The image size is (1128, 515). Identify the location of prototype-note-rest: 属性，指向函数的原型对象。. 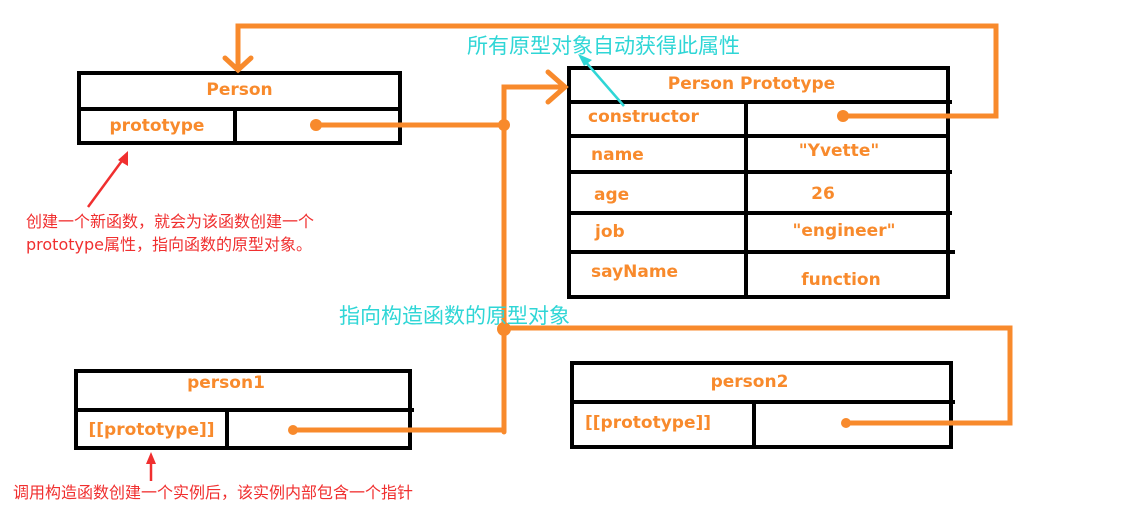
(207, 244).